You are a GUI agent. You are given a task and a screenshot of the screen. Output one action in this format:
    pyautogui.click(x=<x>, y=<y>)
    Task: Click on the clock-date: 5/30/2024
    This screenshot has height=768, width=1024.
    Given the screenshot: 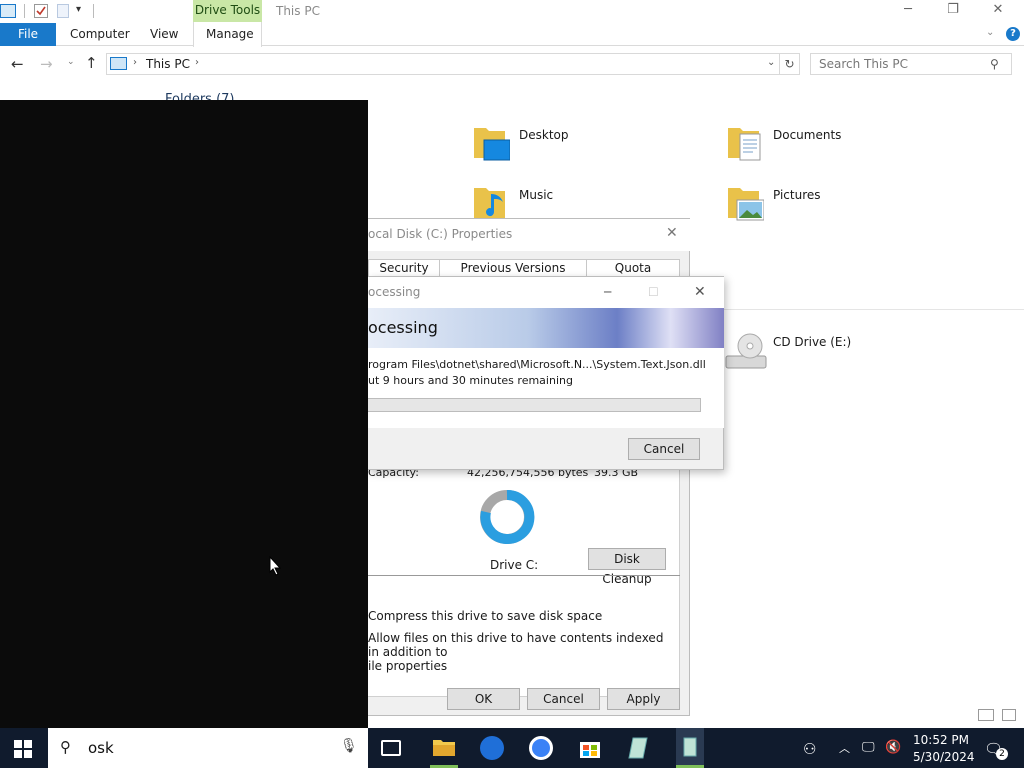 What is the action you would take?
    pyautogui.click(x=944, y=757)
    